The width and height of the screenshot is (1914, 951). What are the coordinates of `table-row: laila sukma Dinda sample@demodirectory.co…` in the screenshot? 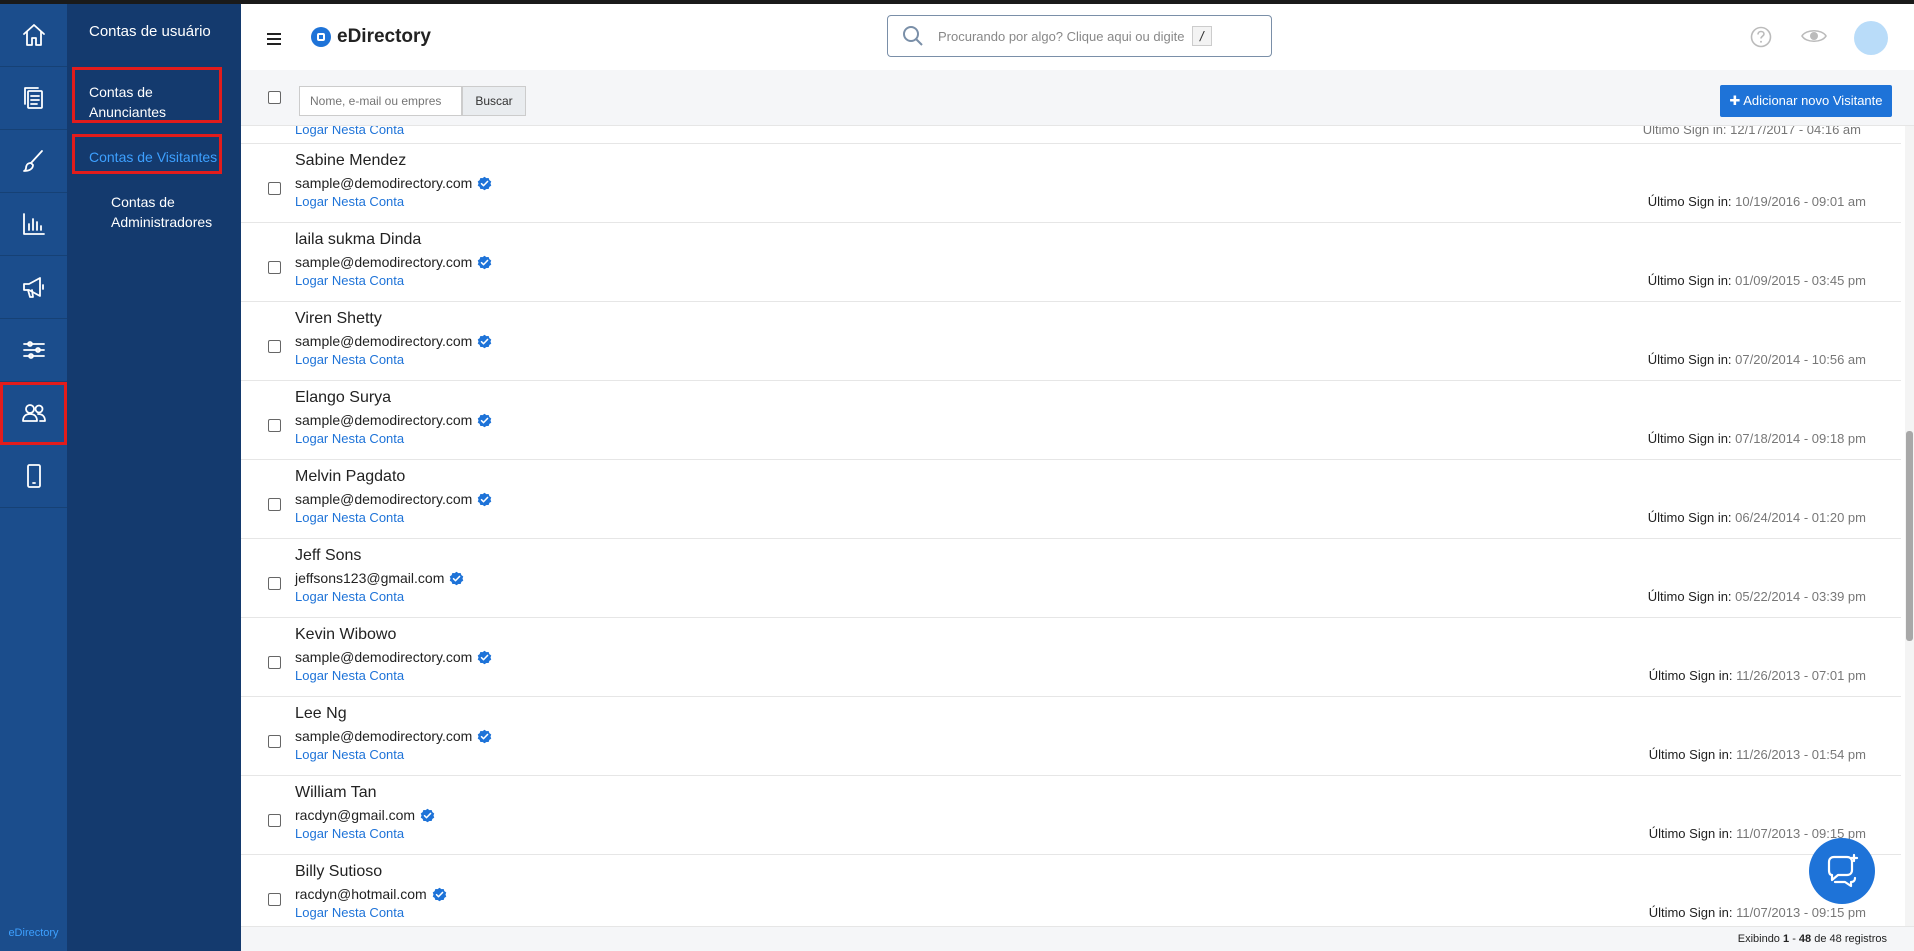 It's located at (1071, 262).